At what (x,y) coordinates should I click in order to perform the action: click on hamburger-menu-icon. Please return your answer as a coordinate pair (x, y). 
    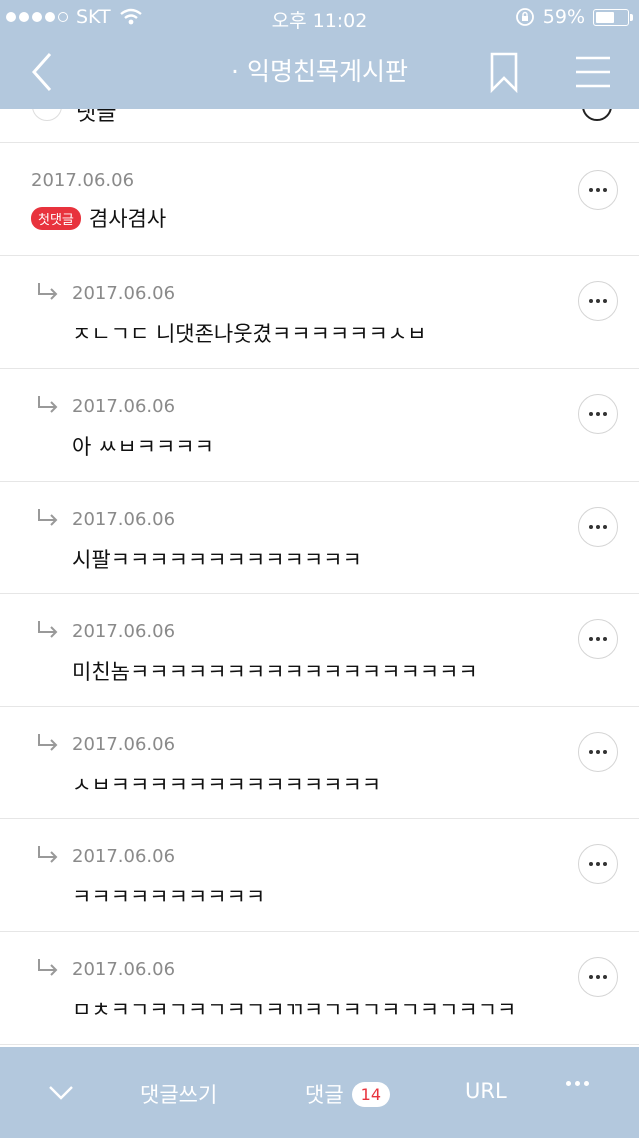
    Looking at the image, I should click on (593, 72).